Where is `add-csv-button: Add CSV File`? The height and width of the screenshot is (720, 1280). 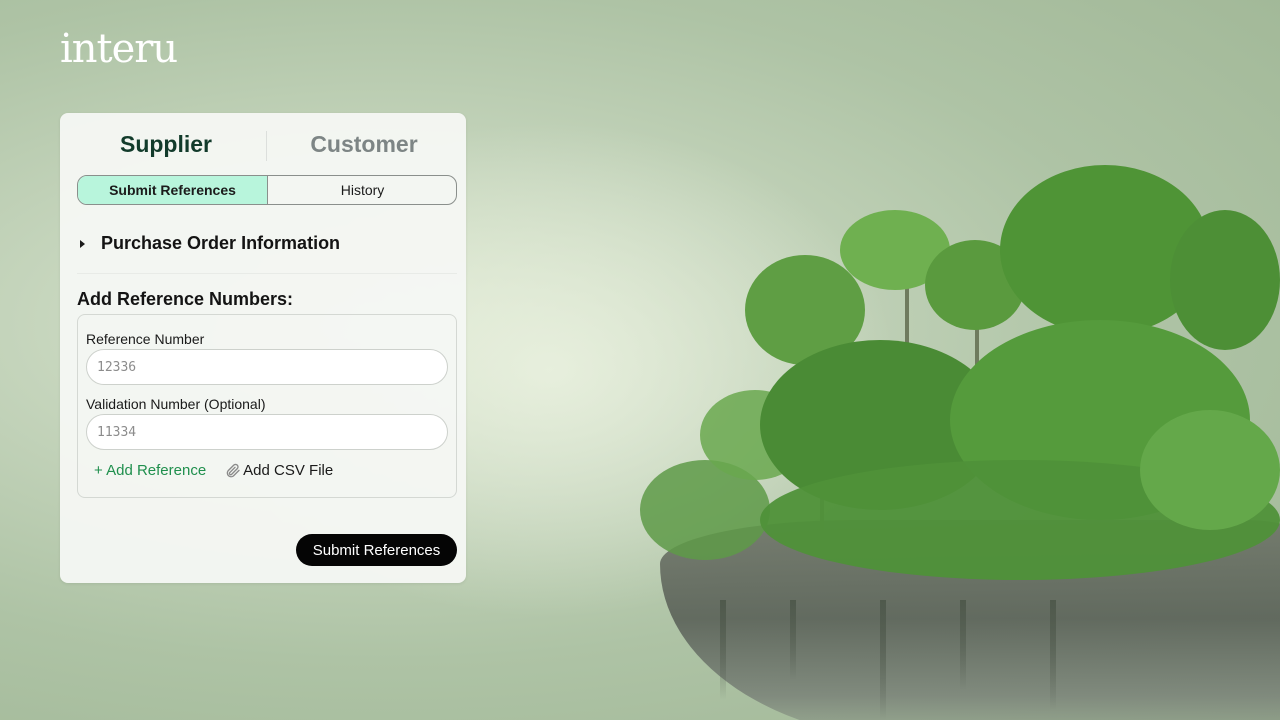 add-csv-button: Add CSV File is located at coordinates (278, 470).